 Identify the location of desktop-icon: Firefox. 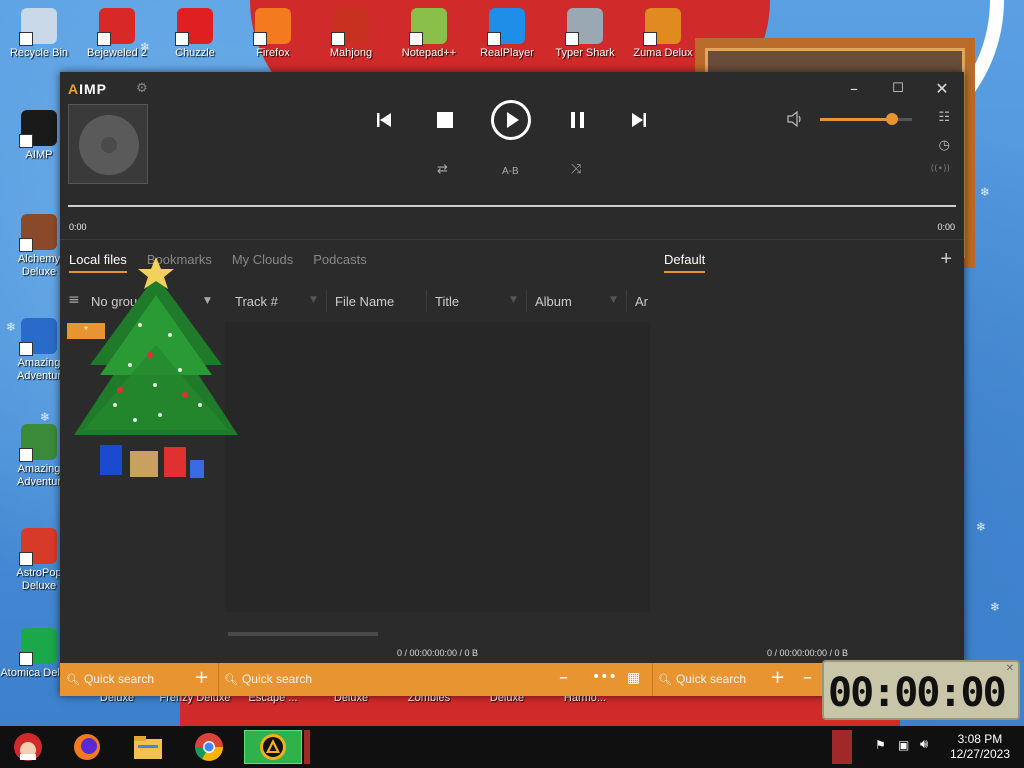
(273, 34).